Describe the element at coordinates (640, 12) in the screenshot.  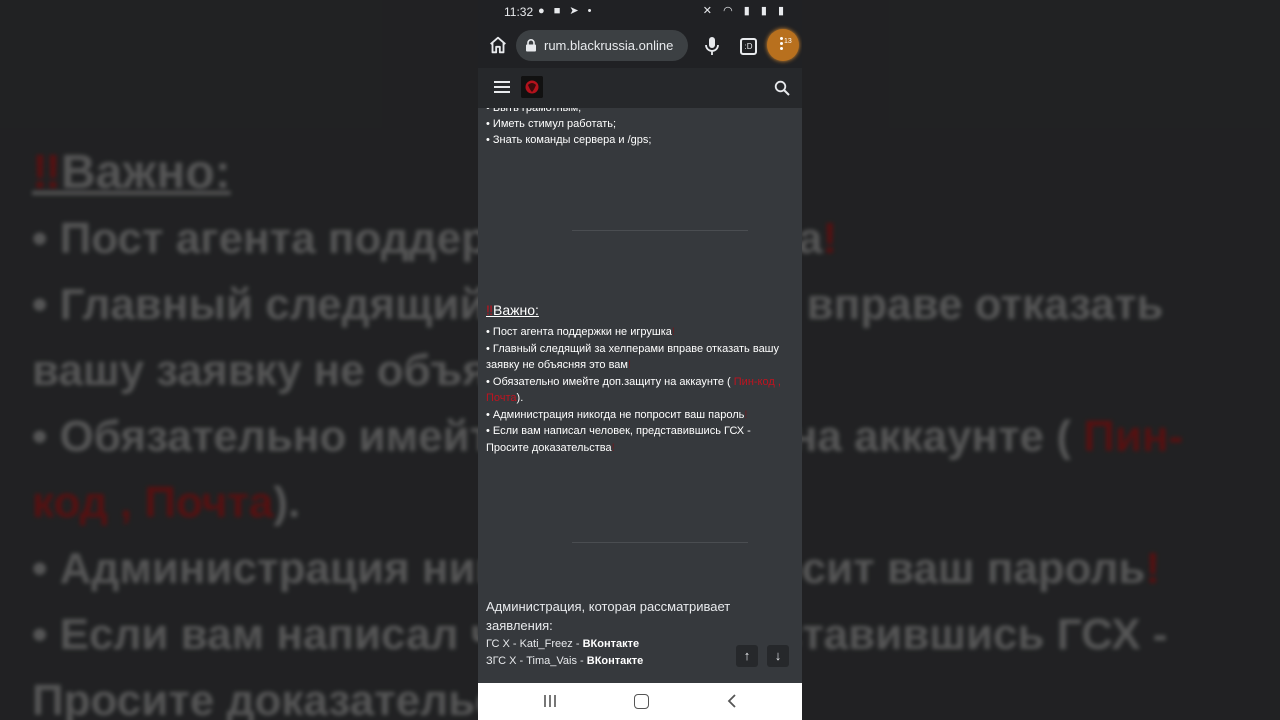
I see `status-bar: 11:32 ● ■ ➤ • ✕ ◠ ▮ ▮ ▮` at that location.